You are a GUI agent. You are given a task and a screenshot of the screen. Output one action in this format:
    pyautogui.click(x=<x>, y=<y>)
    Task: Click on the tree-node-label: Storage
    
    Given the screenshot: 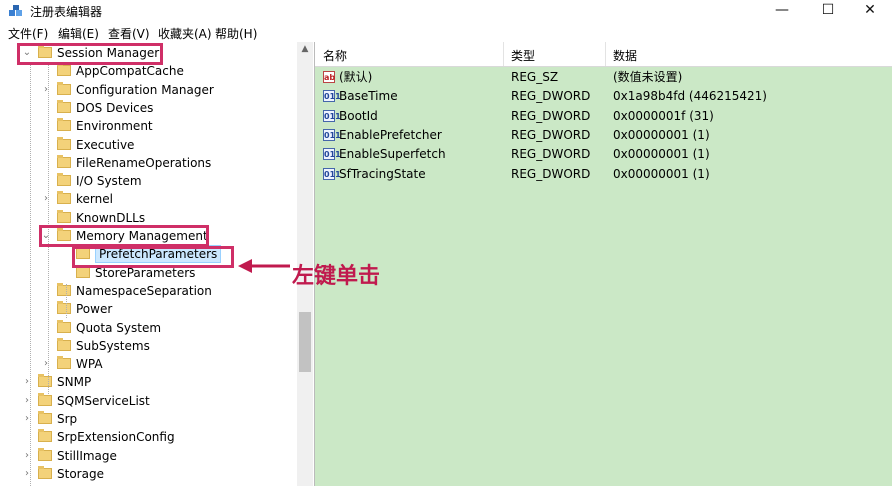 What is the action you would take?
    pyautogui.click(x=80, y=473)
    